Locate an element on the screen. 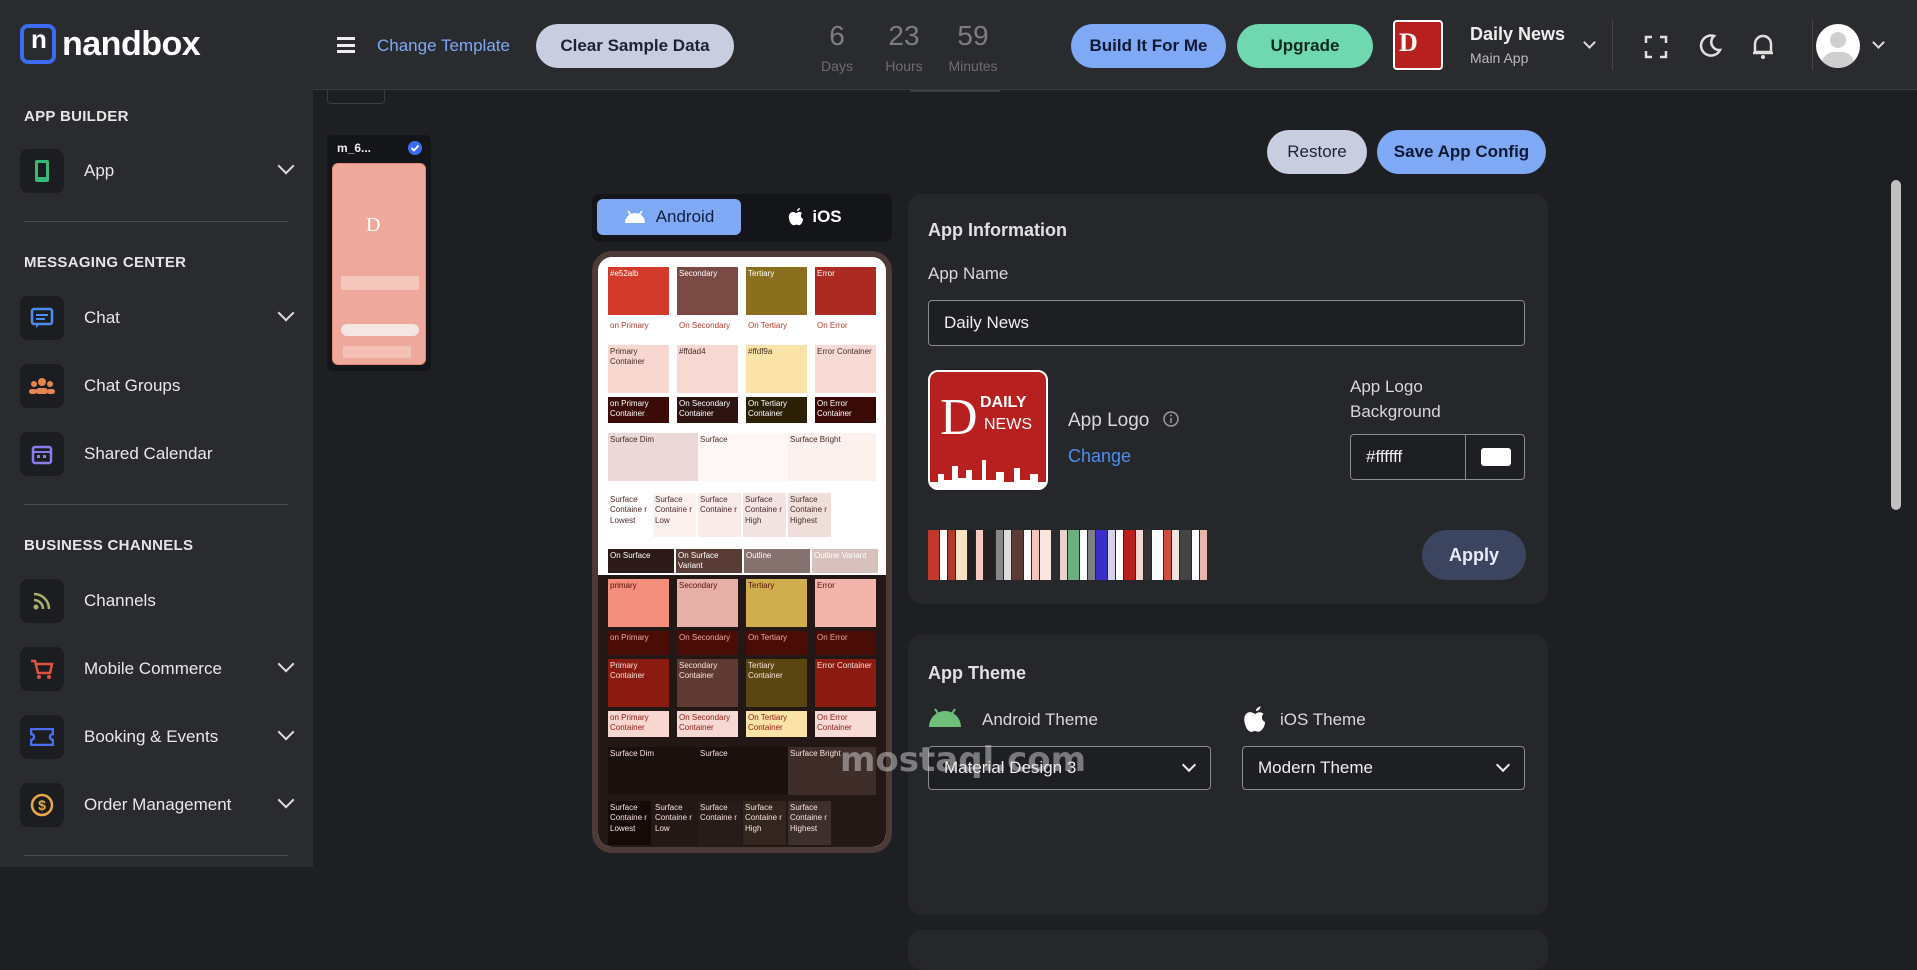 The image size is (1917, 970). selected-check-icon is located at coordinates (415, 148).